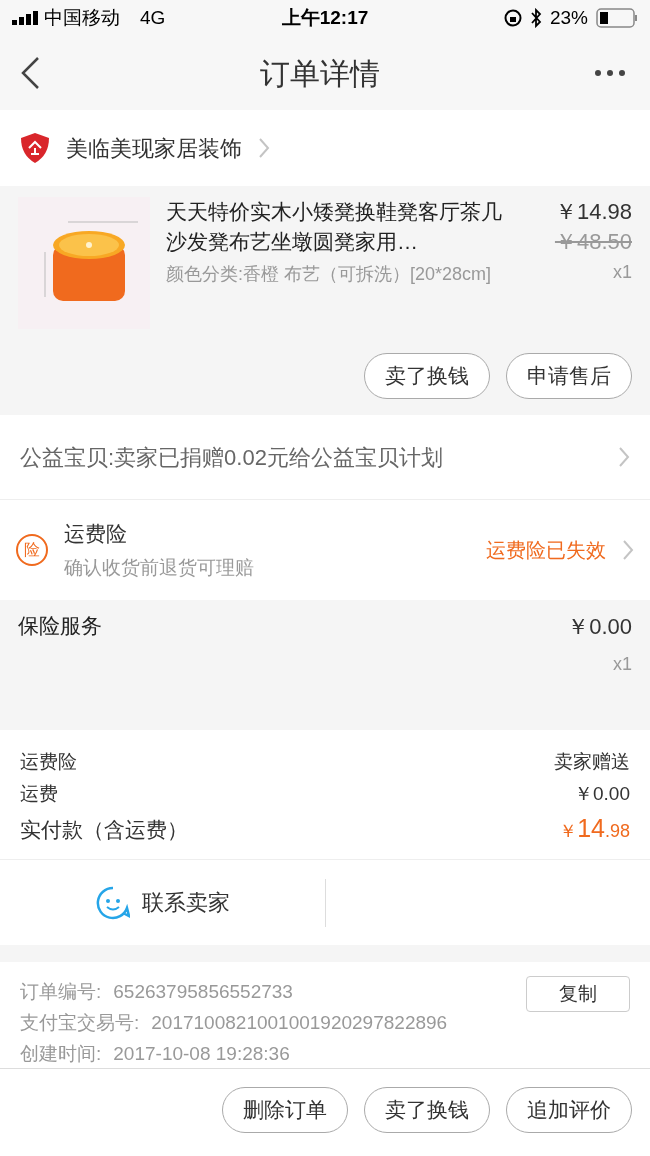 The width and height of the screenshot is (650, 1156). I want to click on info-value: 2017-10-08 19:28:36, so click(201, 1054).